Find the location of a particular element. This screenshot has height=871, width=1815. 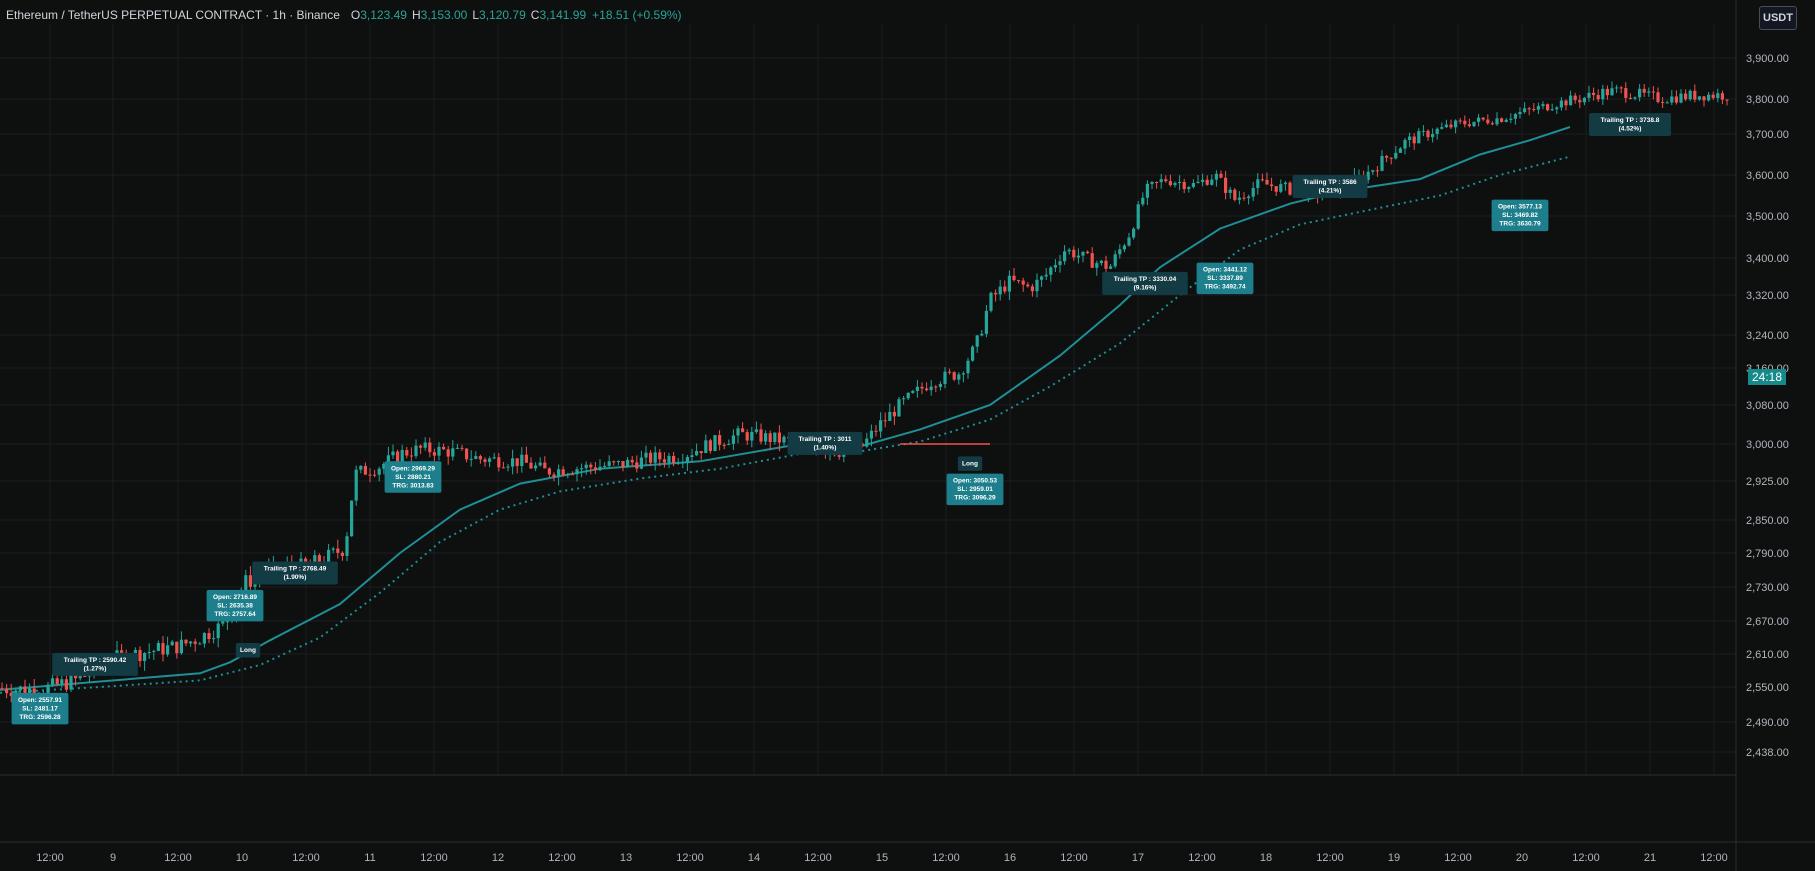

annotation-text: TRG: 2596.28 is located at coordinates (40, 717).